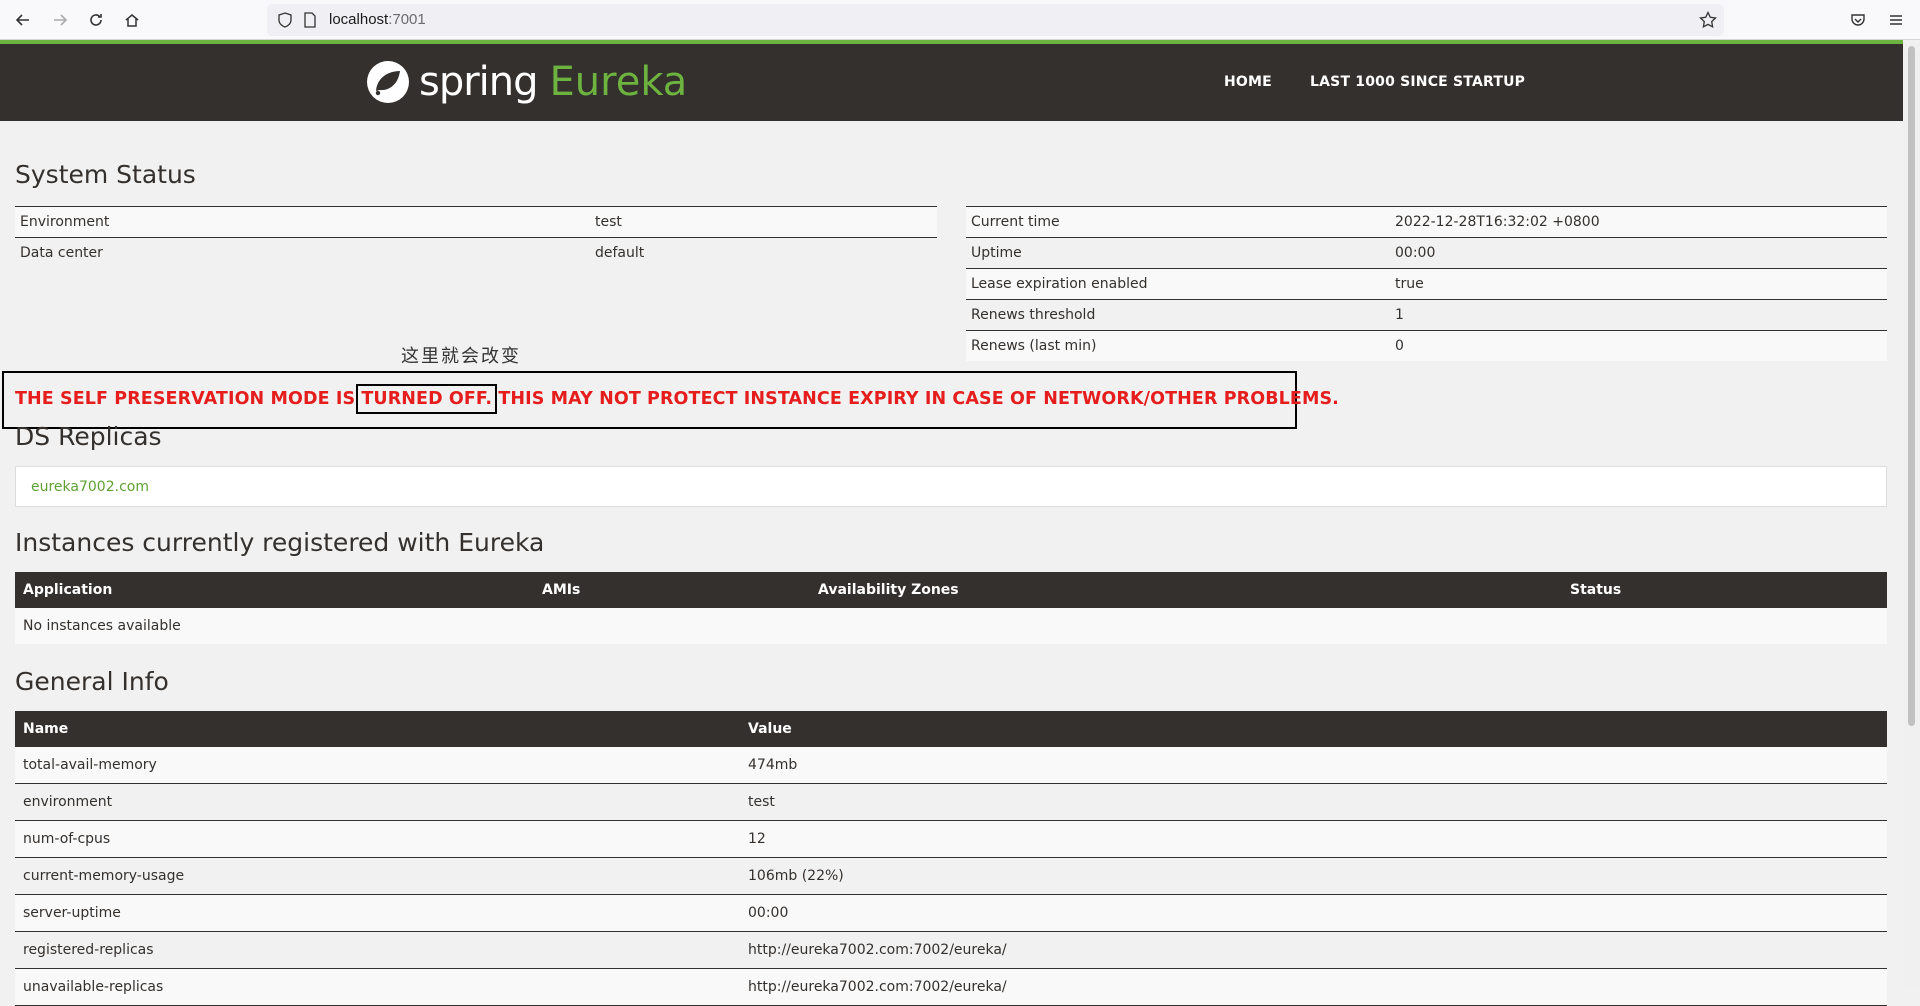 Image resolution: width=1920 pixels, height=1006 pixels. What do you see at coordinates (1638, 315) in the screenshot?
I see `status-value: 1` at bounding box center [1638, 315].